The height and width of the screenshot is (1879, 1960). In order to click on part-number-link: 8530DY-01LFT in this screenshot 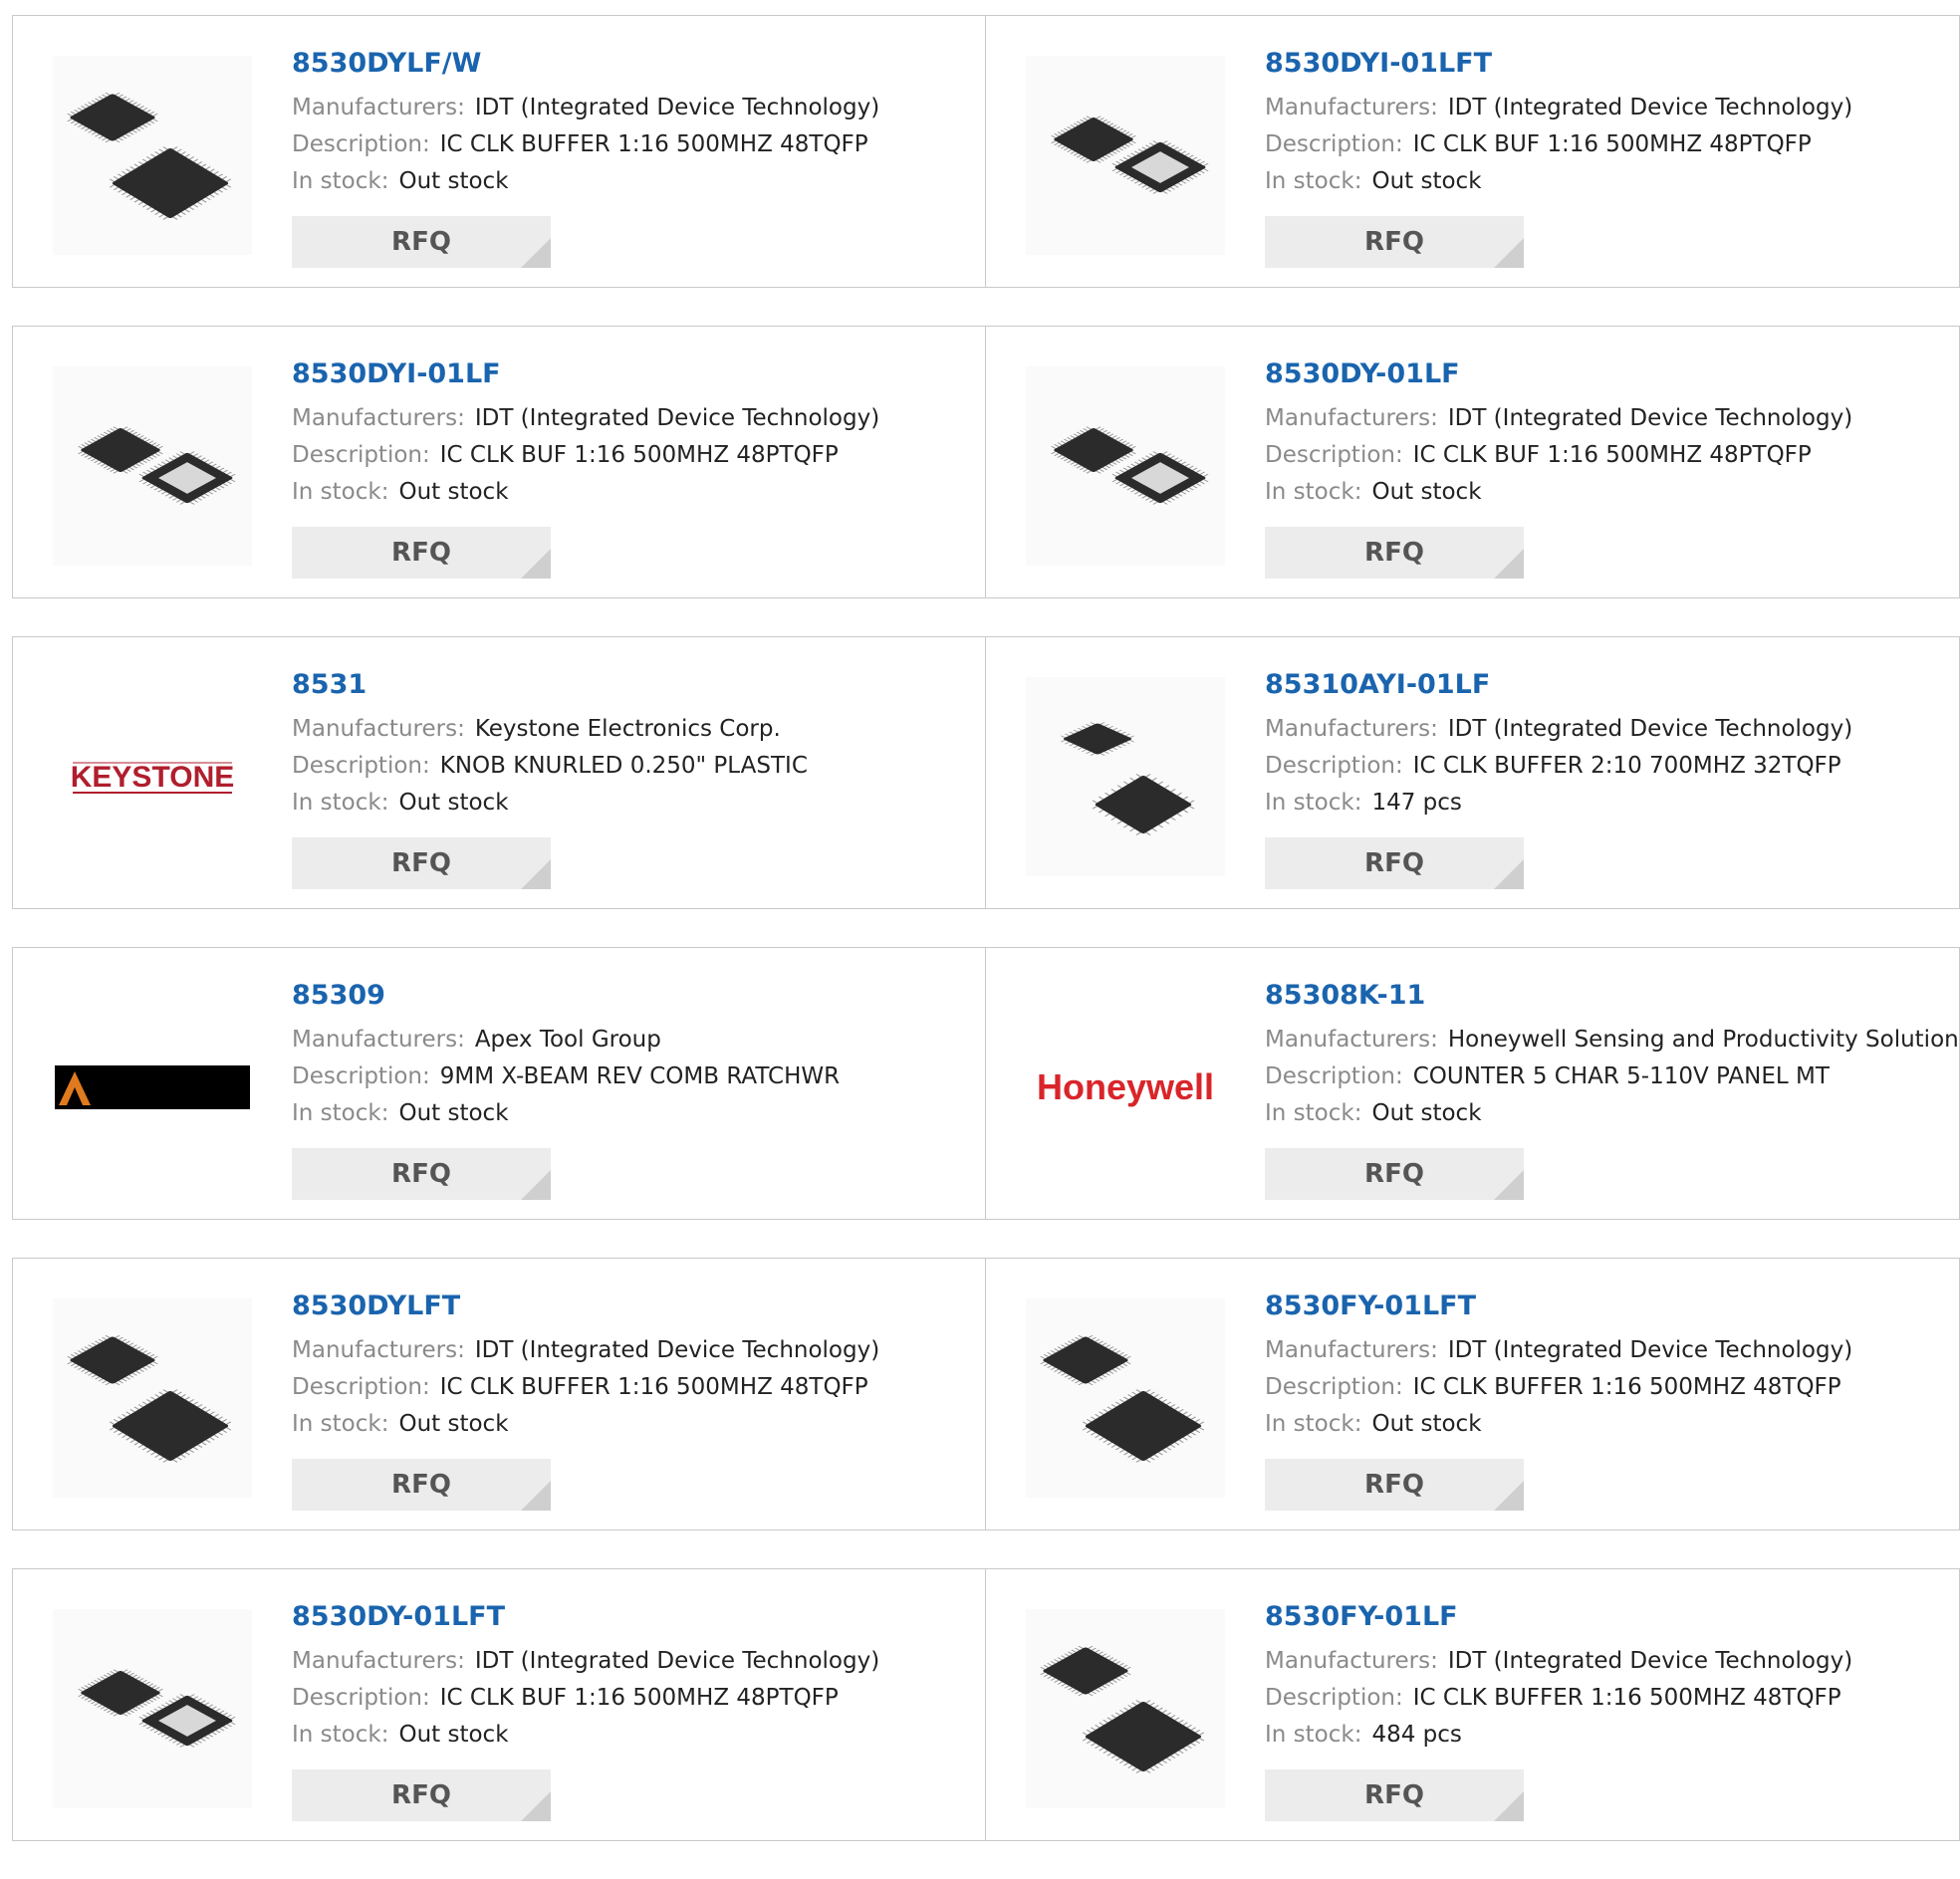, I will do `click(633, 1617)`.